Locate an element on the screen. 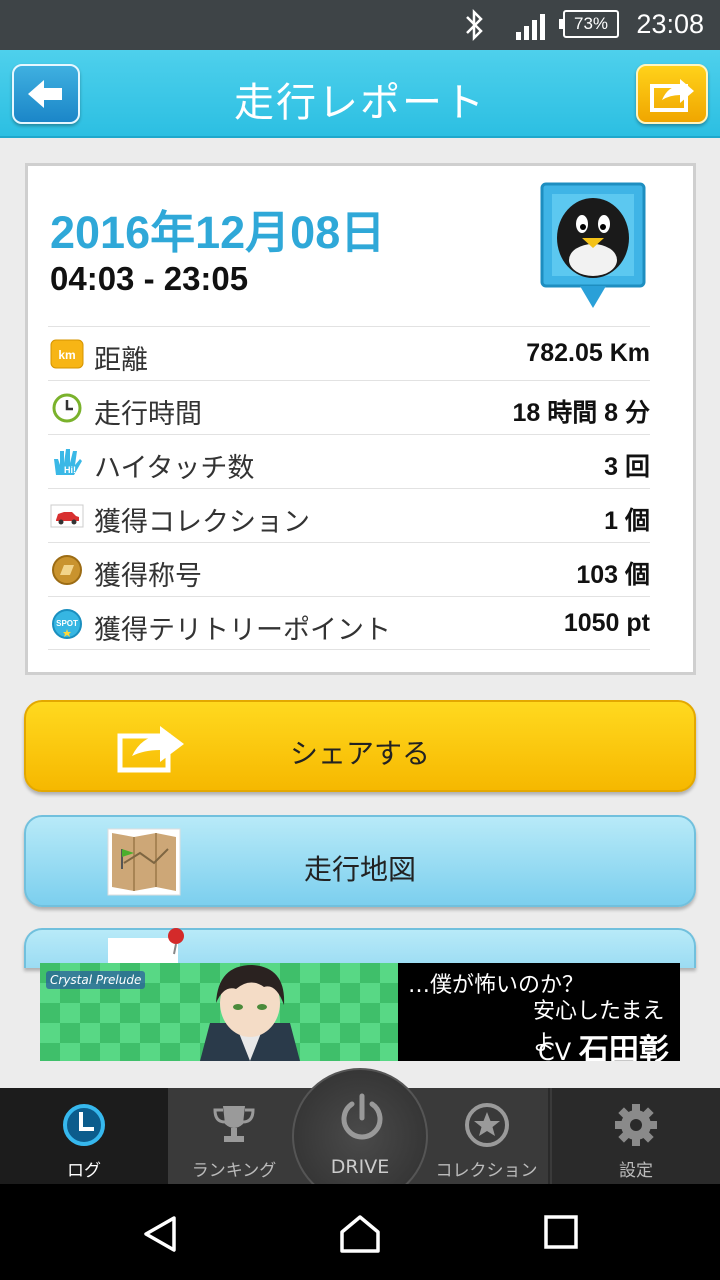 The image size is (720, 1280). km-icon: km is located at coordinates (67, 354).